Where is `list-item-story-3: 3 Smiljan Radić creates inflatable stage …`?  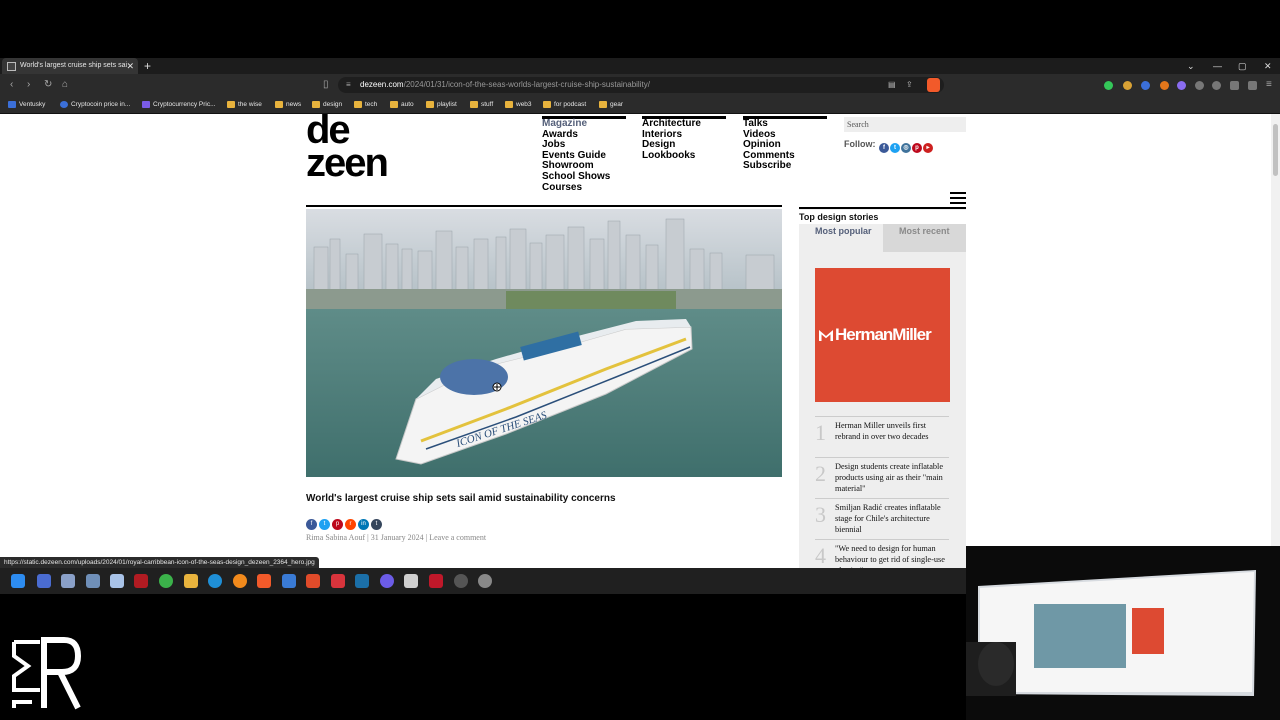
list-item-story-3: 3 Smiljan Radić creates inflatable stage … is located at coordinates (882, 518).